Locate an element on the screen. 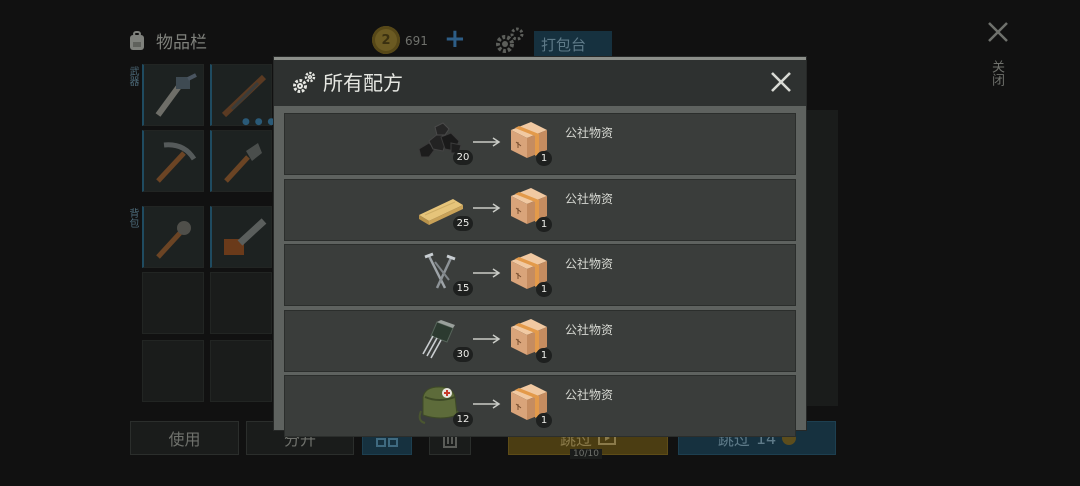 The height and width of the screenshot is (486, 1080). add-coins-button: + is located at coordinates (455, 39).